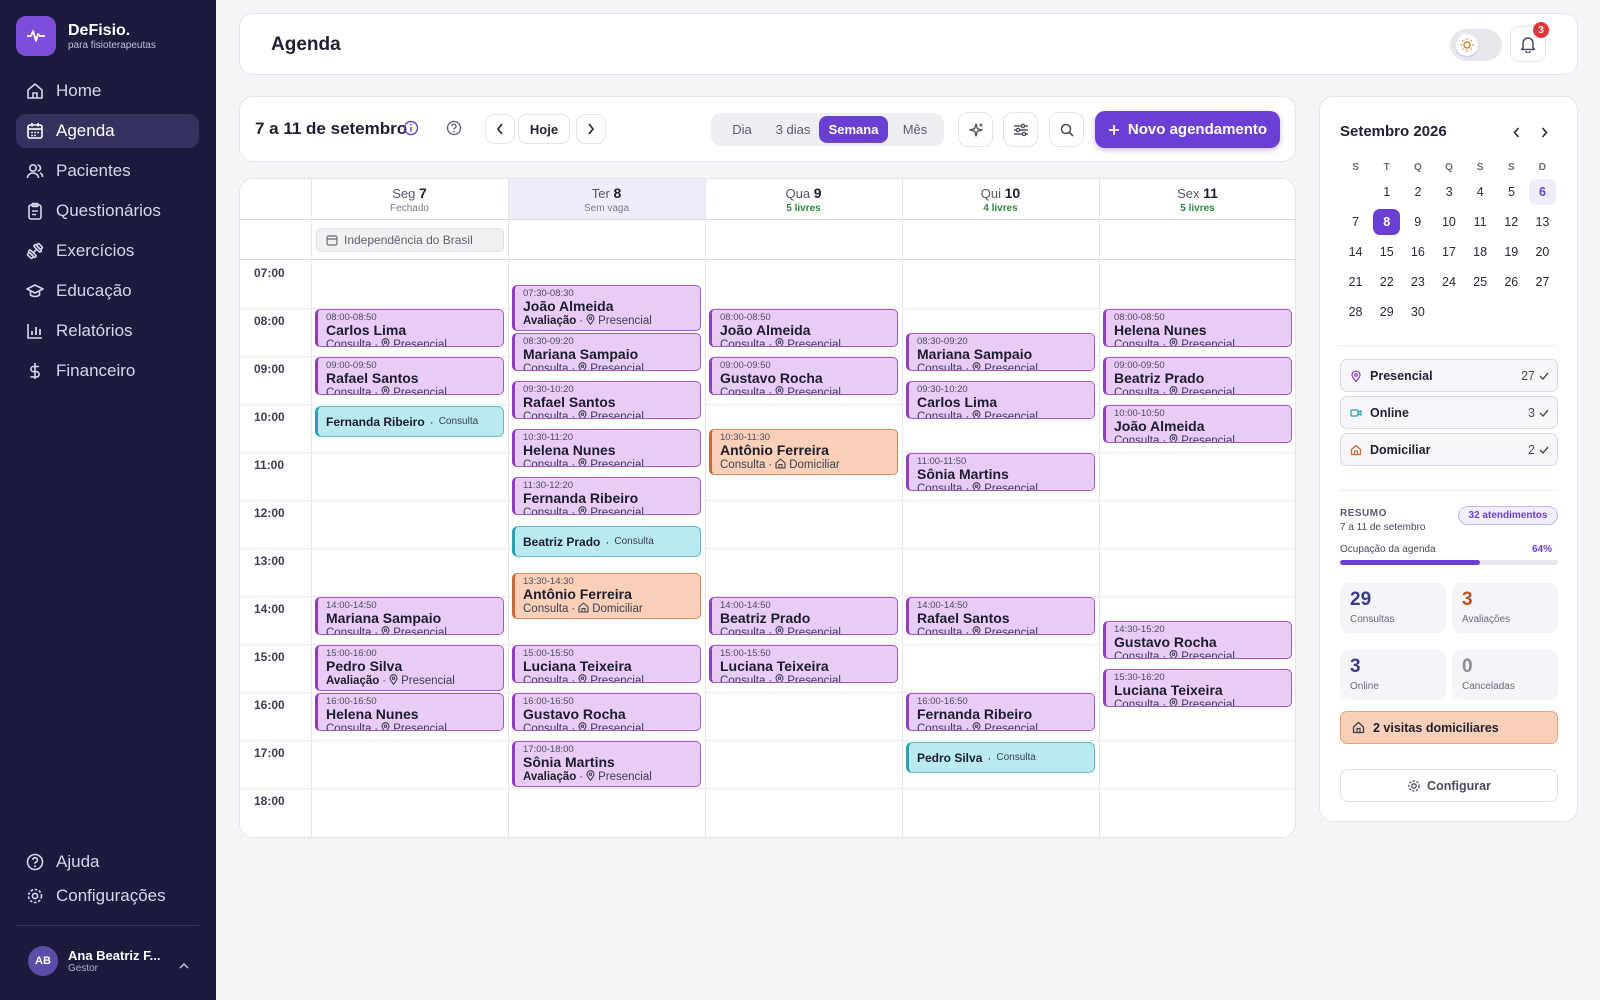 This screenshot has height=1000, width=1600. I want to click on theme-toggle, so click(1476, 45).